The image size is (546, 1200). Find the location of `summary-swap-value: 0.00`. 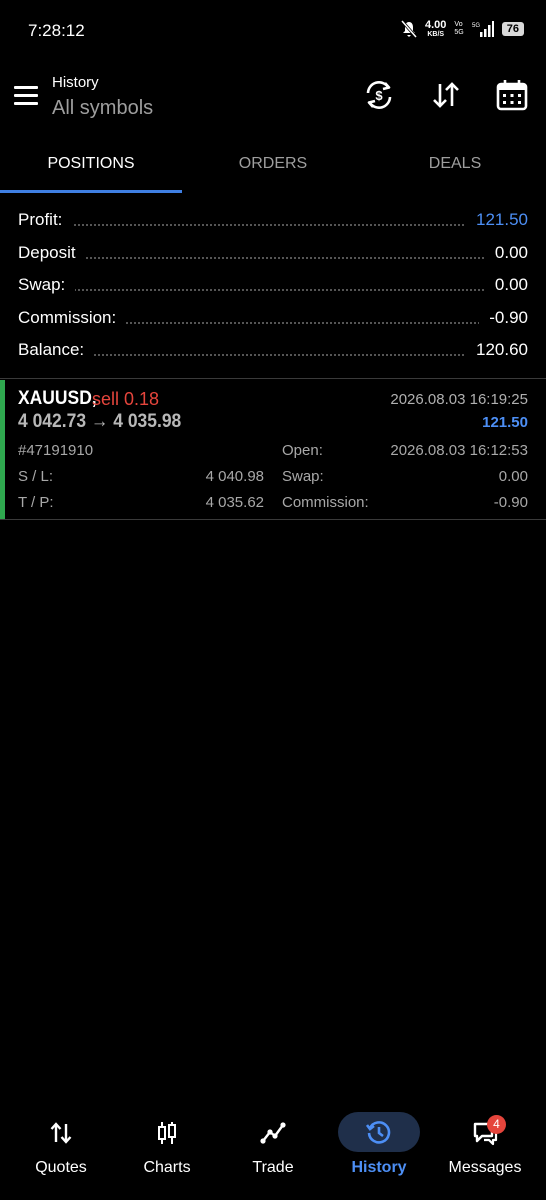

summary-swap-value: 0.00 is located at coordinates (506, 285).